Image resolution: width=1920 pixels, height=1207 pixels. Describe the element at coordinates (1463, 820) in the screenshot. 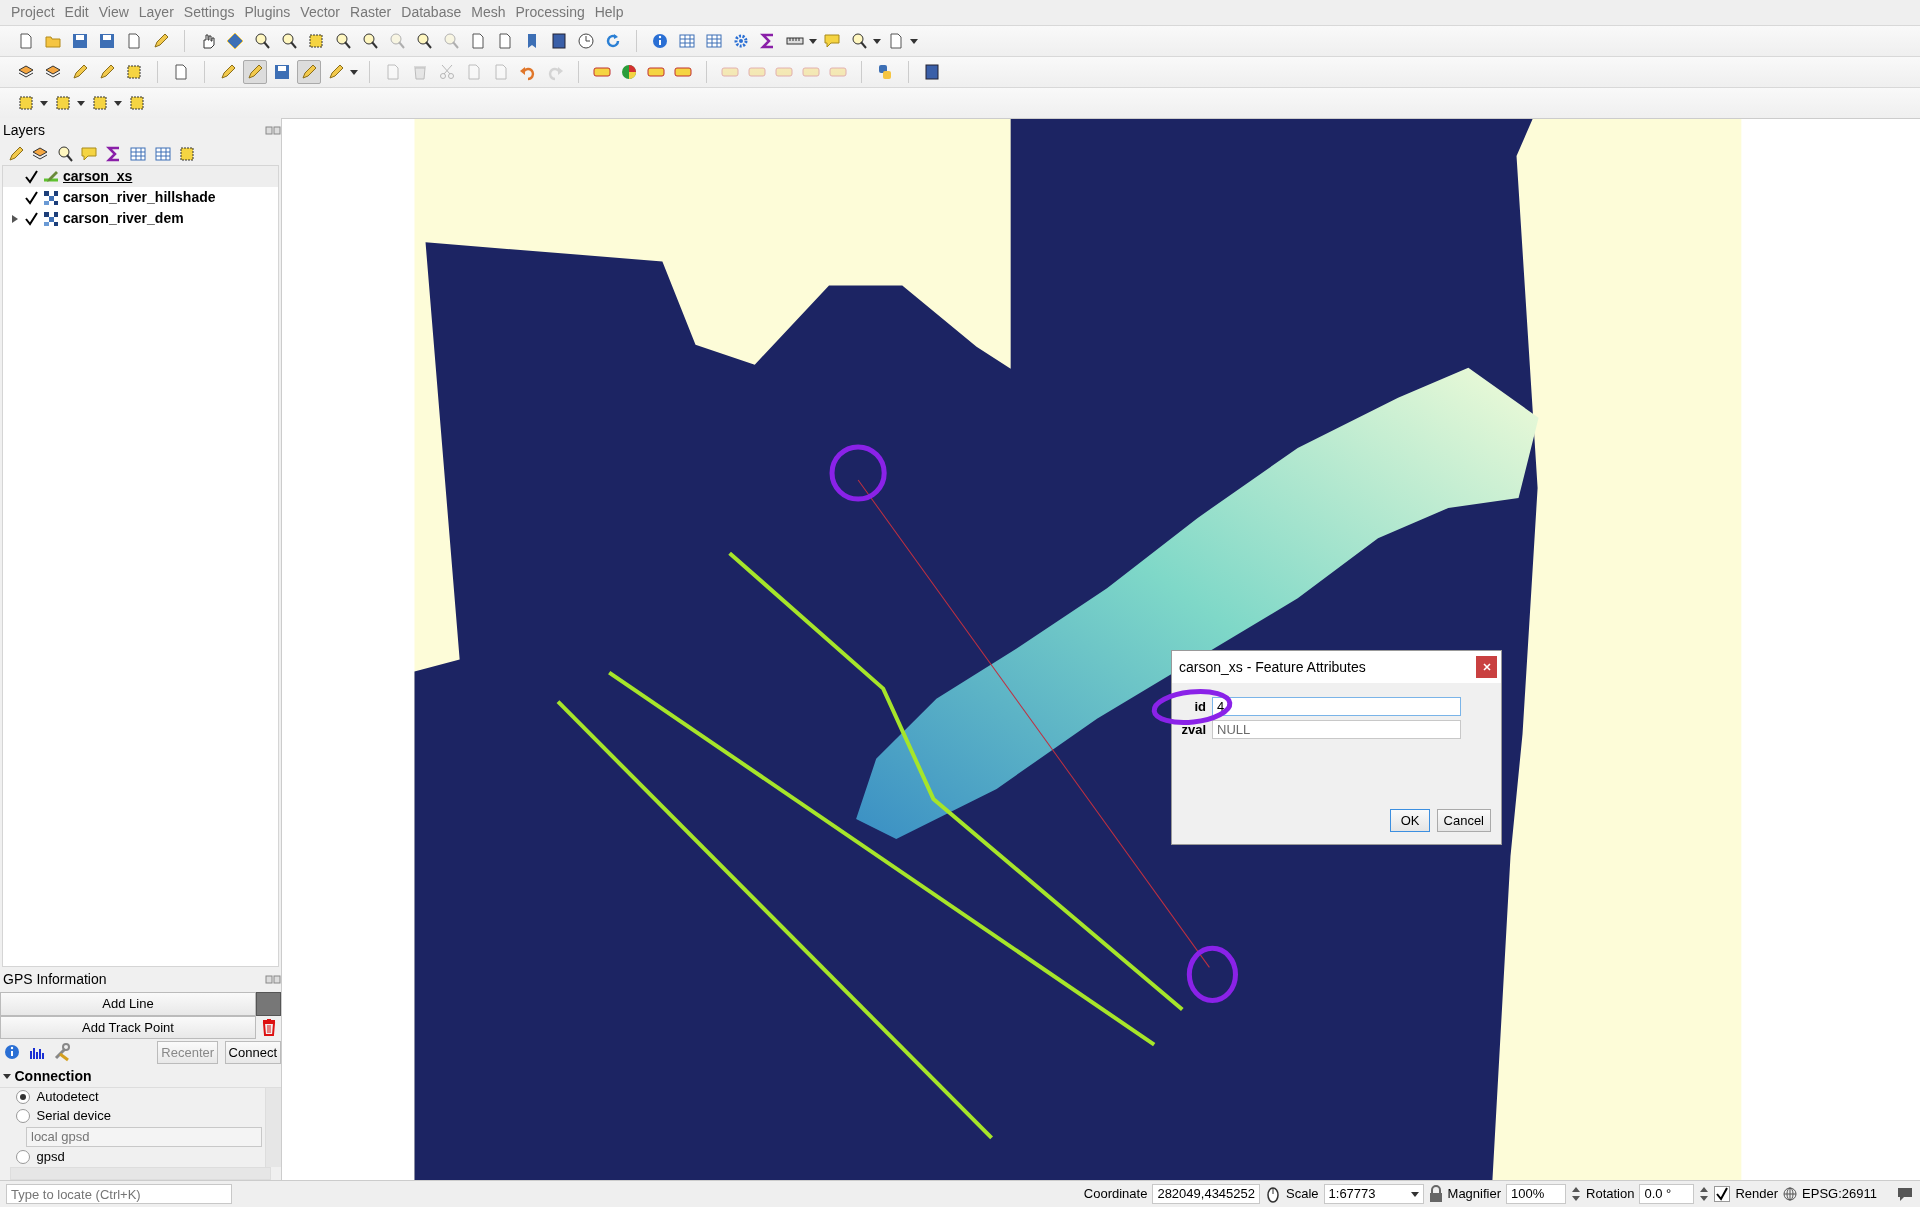

I see `dialog-button: Cancel` at that location.